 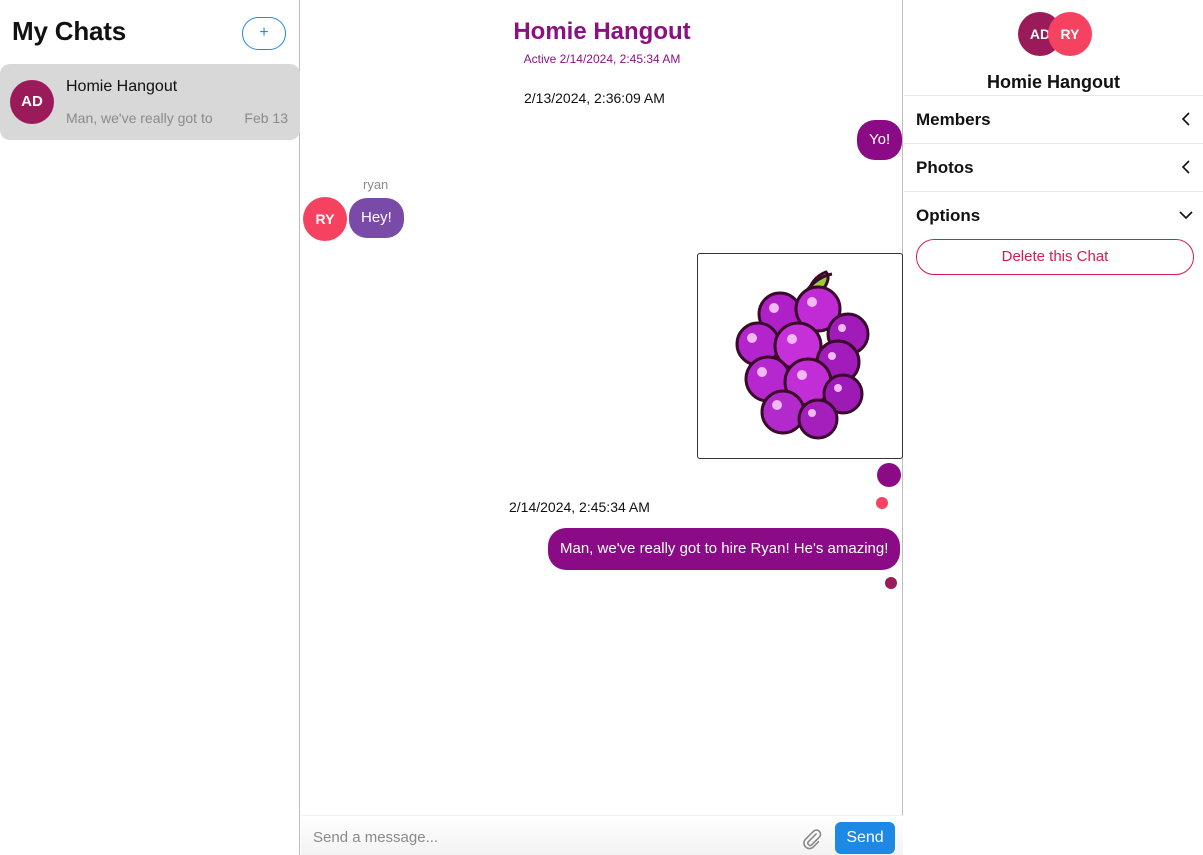 I want to click on chevron-down-icon, so click(x=1186, y=215).